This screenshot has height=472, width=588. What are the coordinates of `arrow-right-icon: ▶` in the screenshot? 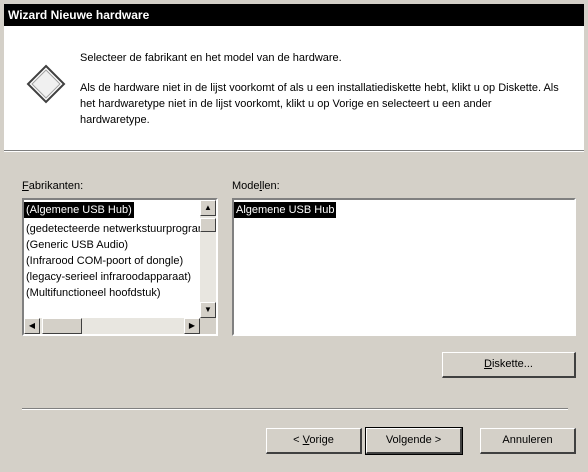 It's located at (192, 326).